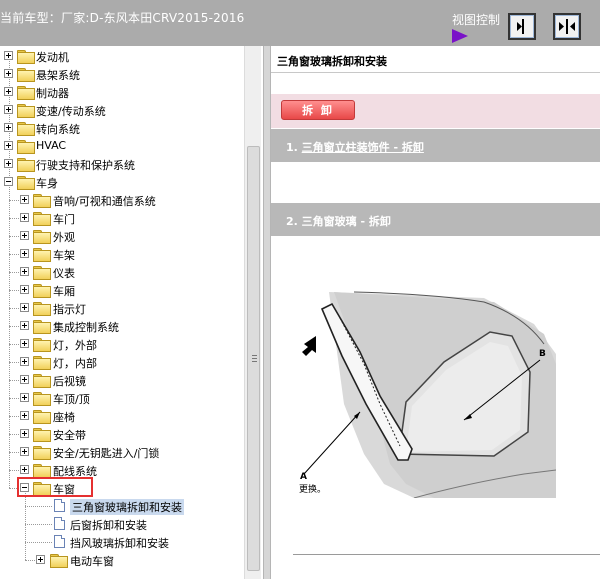 This screenshot has width=600, height=579. What do you see at coordinates (435, 219) in the screenshot?
I see `step-2-bar: 2. 三角窗玻璃 - 拆卸` at bounding box center [435, 219].